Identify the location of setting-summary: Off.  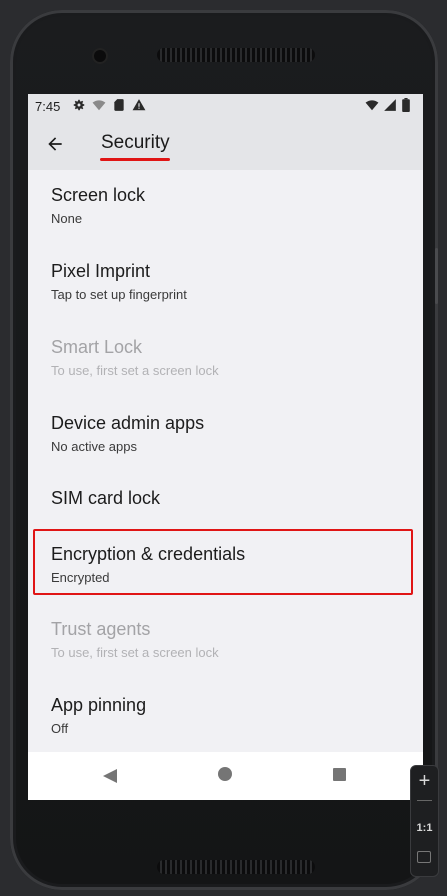
(60, 728).